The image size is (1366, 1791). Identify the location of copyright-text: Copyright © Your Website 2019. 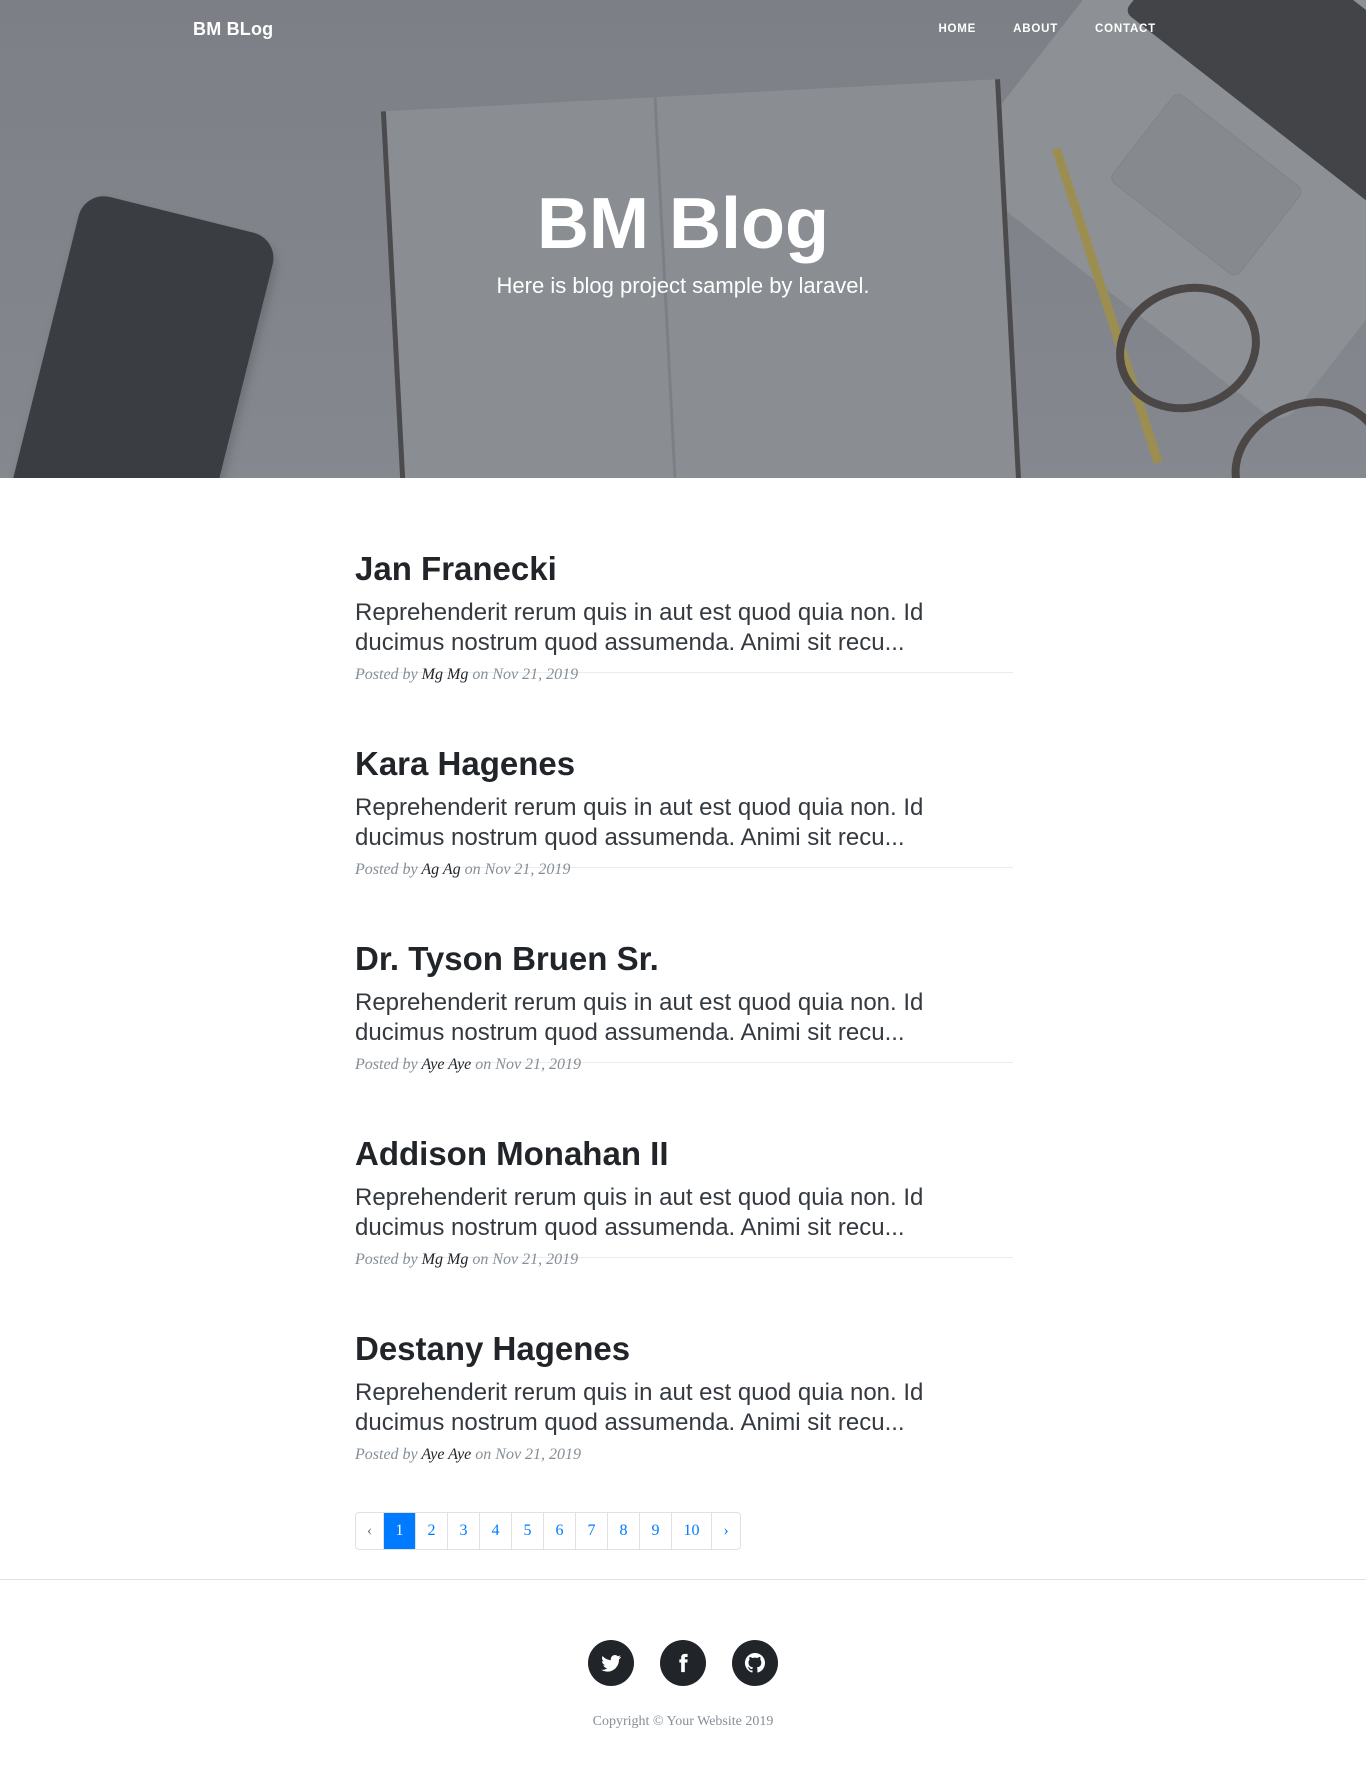
(683, 1721).